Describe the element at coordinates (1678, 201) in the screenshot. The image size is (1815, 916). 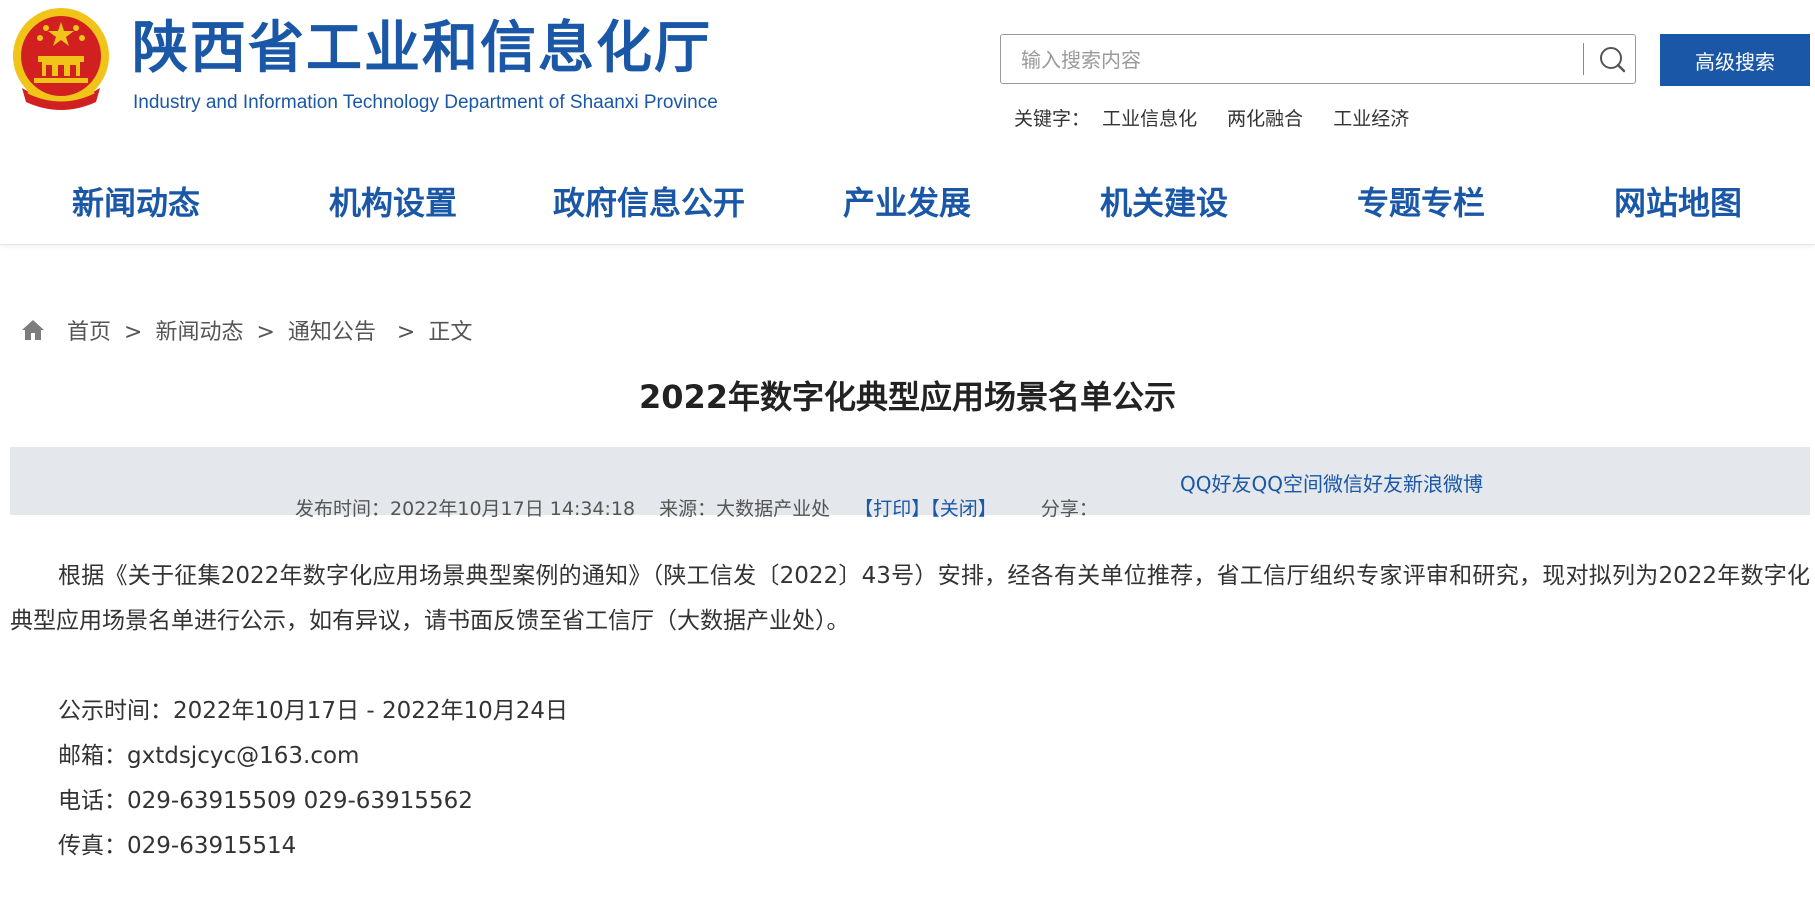
I see `nav-item-sitemap: 网站地图` at that location.